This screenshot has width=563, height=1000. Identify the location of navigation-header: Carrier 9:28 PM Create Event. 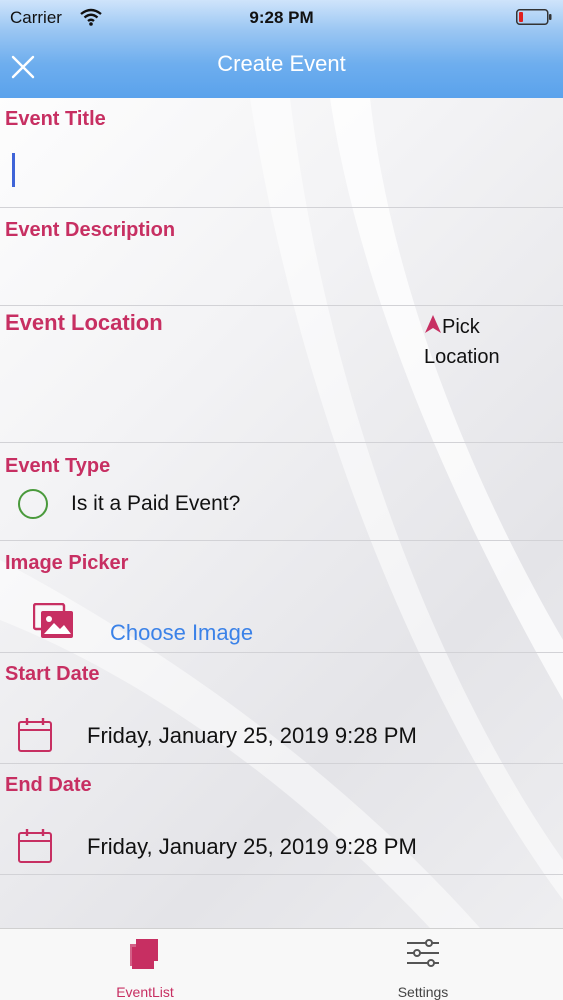
(281, 49).